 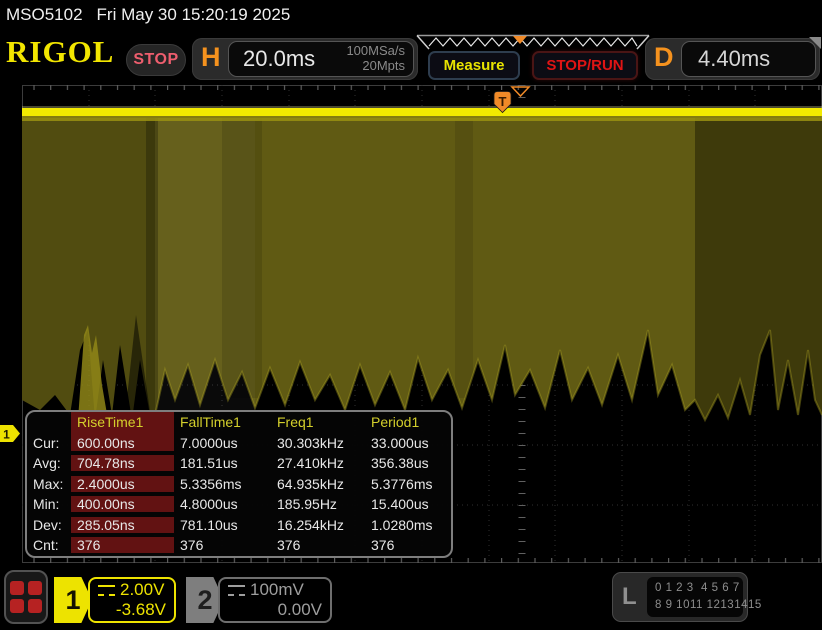 What do you see at coordinates (122, 483) in the screenshot?
I see `meas-value: 2.4000us` at bounding box center [122, 483].